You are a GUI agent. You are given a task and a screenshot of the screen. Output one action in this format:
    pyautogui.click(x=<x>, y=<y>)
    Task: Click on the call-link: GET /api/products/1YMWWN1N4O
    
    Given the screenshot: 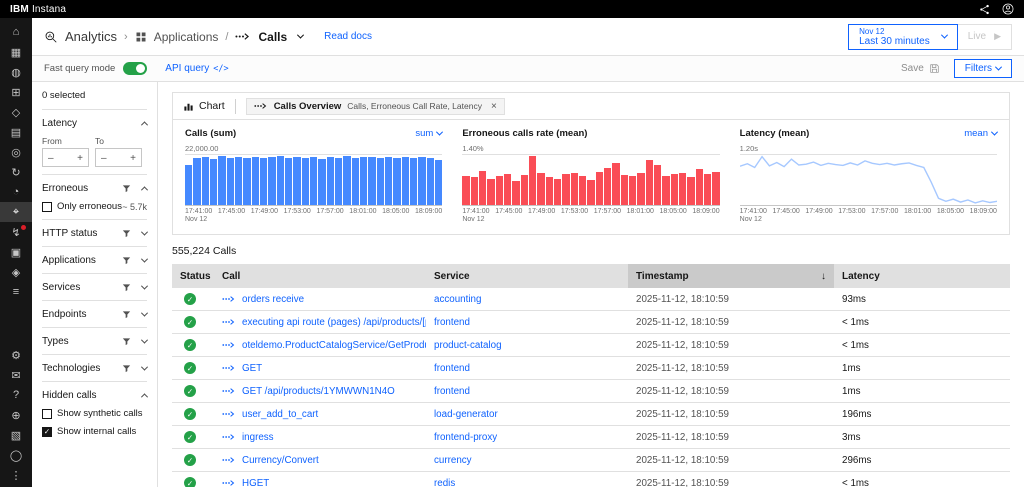 What is the action you would take?
    pyautogui.click(x=318, y=391)
    